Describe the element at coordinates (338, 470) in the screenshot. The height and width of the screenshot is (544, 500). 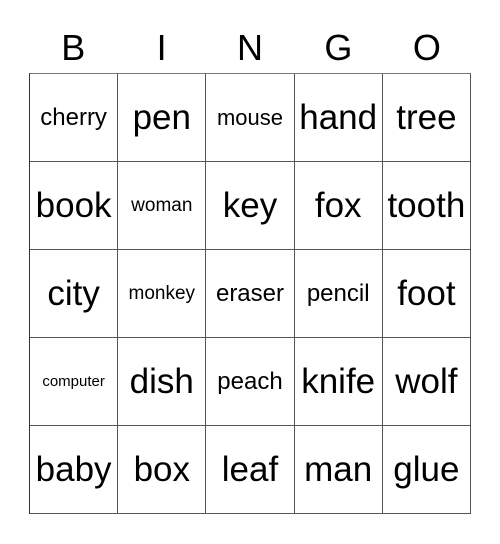
I see `bingo-cell: man` at that location.